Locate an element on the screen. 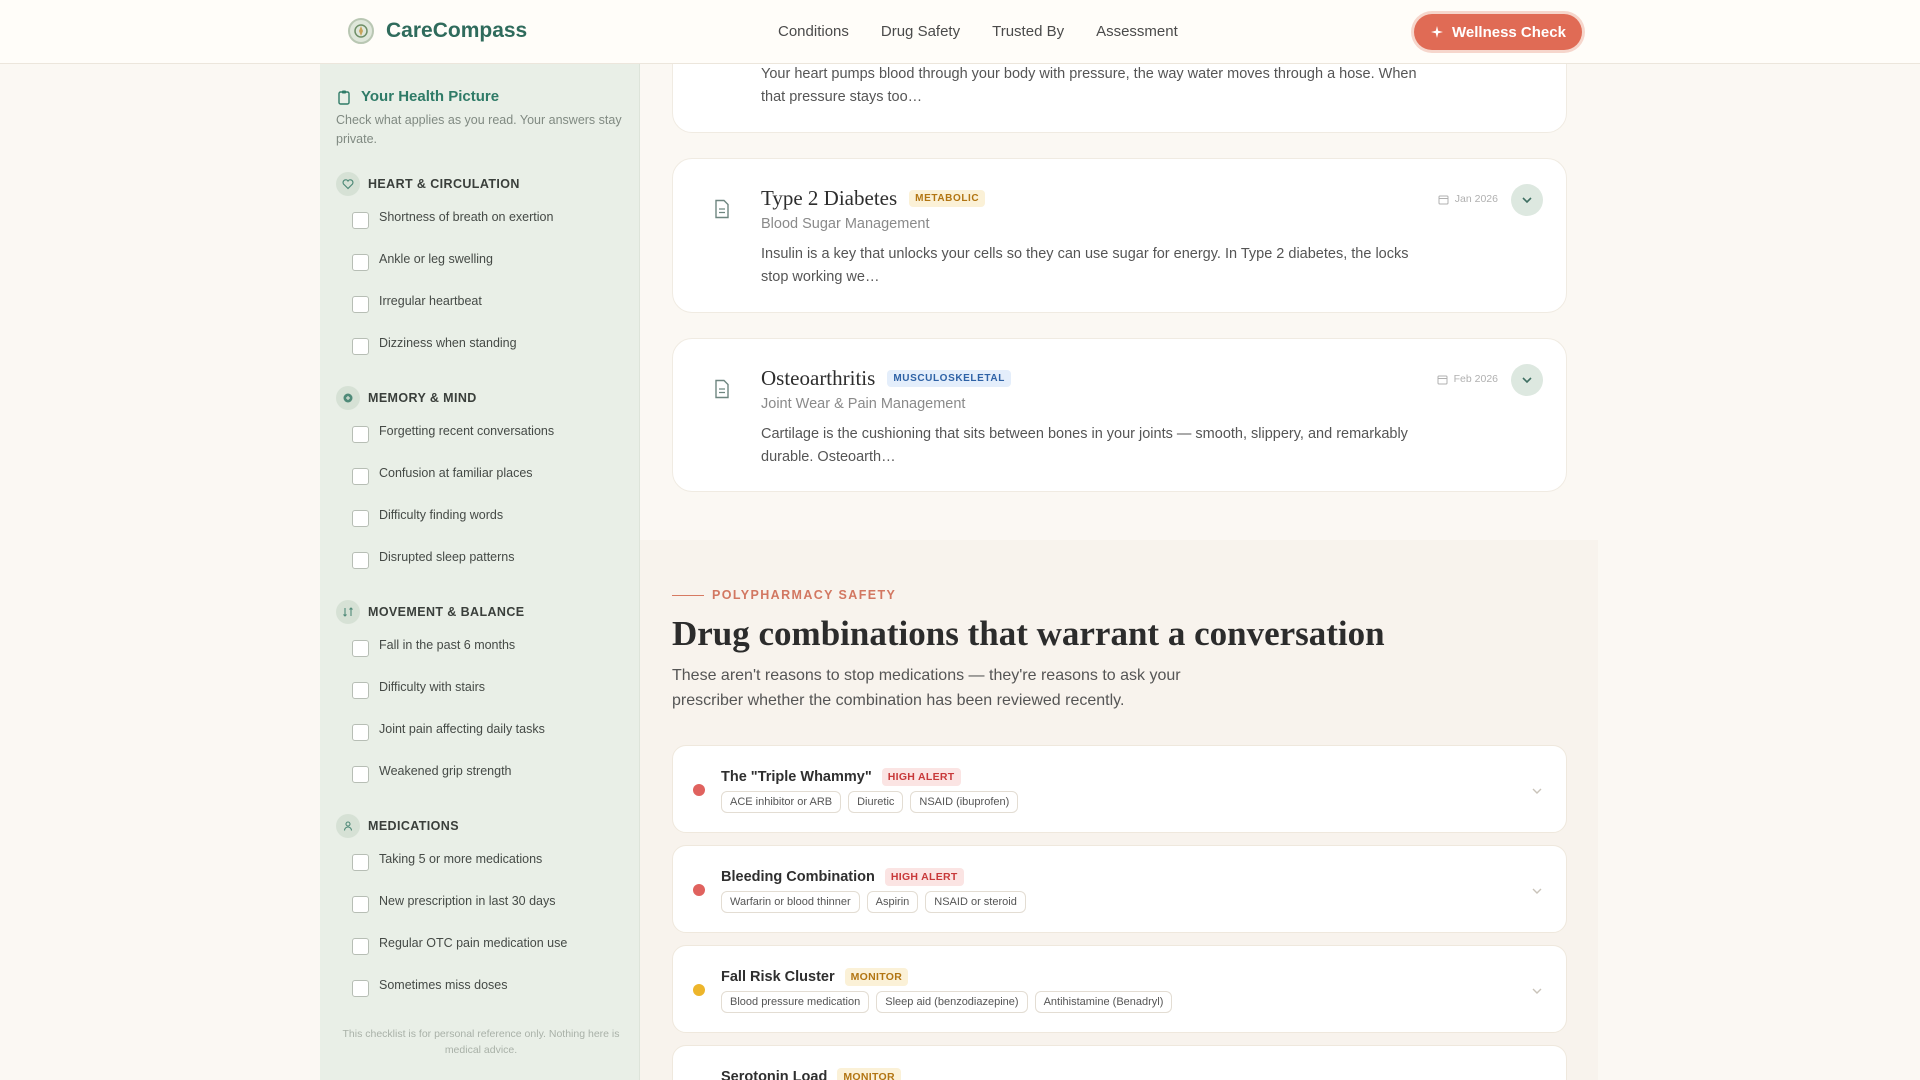 This screenshot has width=1920, height=1080. checklist-item: Confusion at familiar places is located at coordinates (442, 475).